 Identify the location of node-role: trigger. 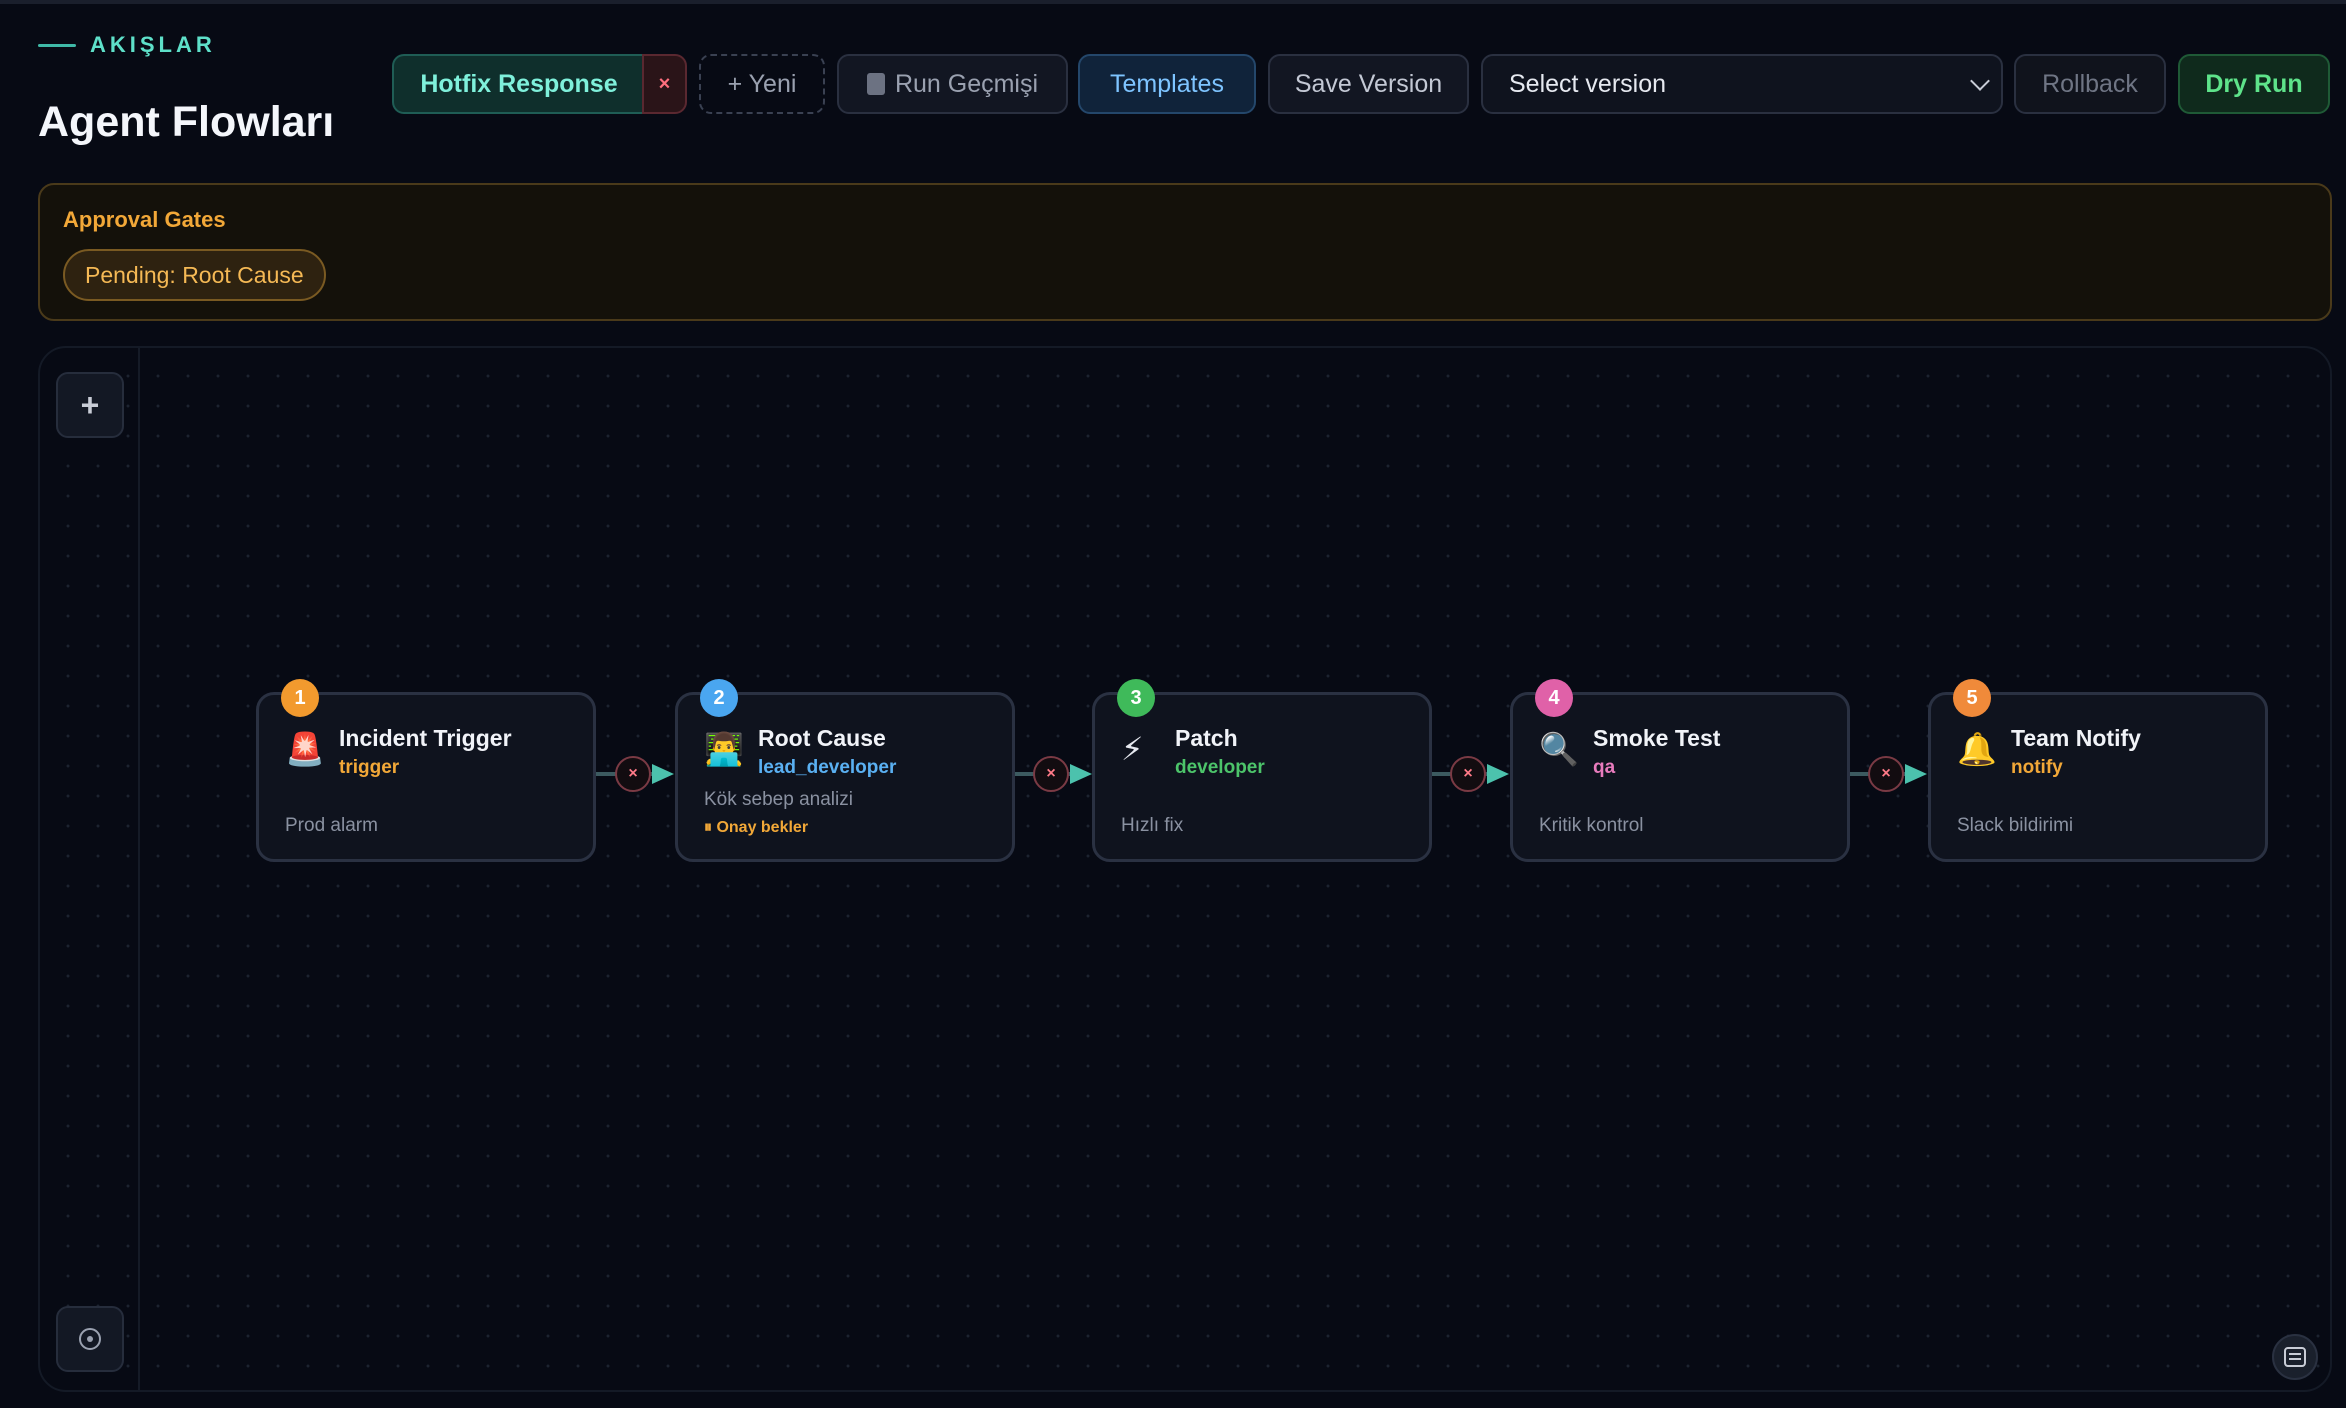
(369, 767).